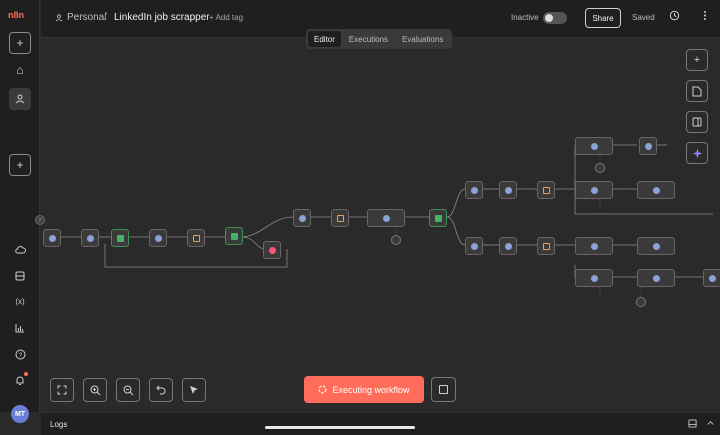  What do you see at coordinates (128, 390) in the screenshot?
I see `zoom-out-icon` at bounding box center [128, 390].